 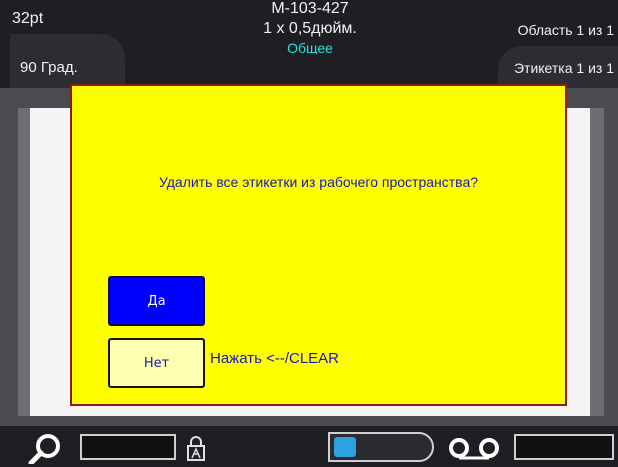 I want to click on work-area-edge-left, so click(x=24, y=262).